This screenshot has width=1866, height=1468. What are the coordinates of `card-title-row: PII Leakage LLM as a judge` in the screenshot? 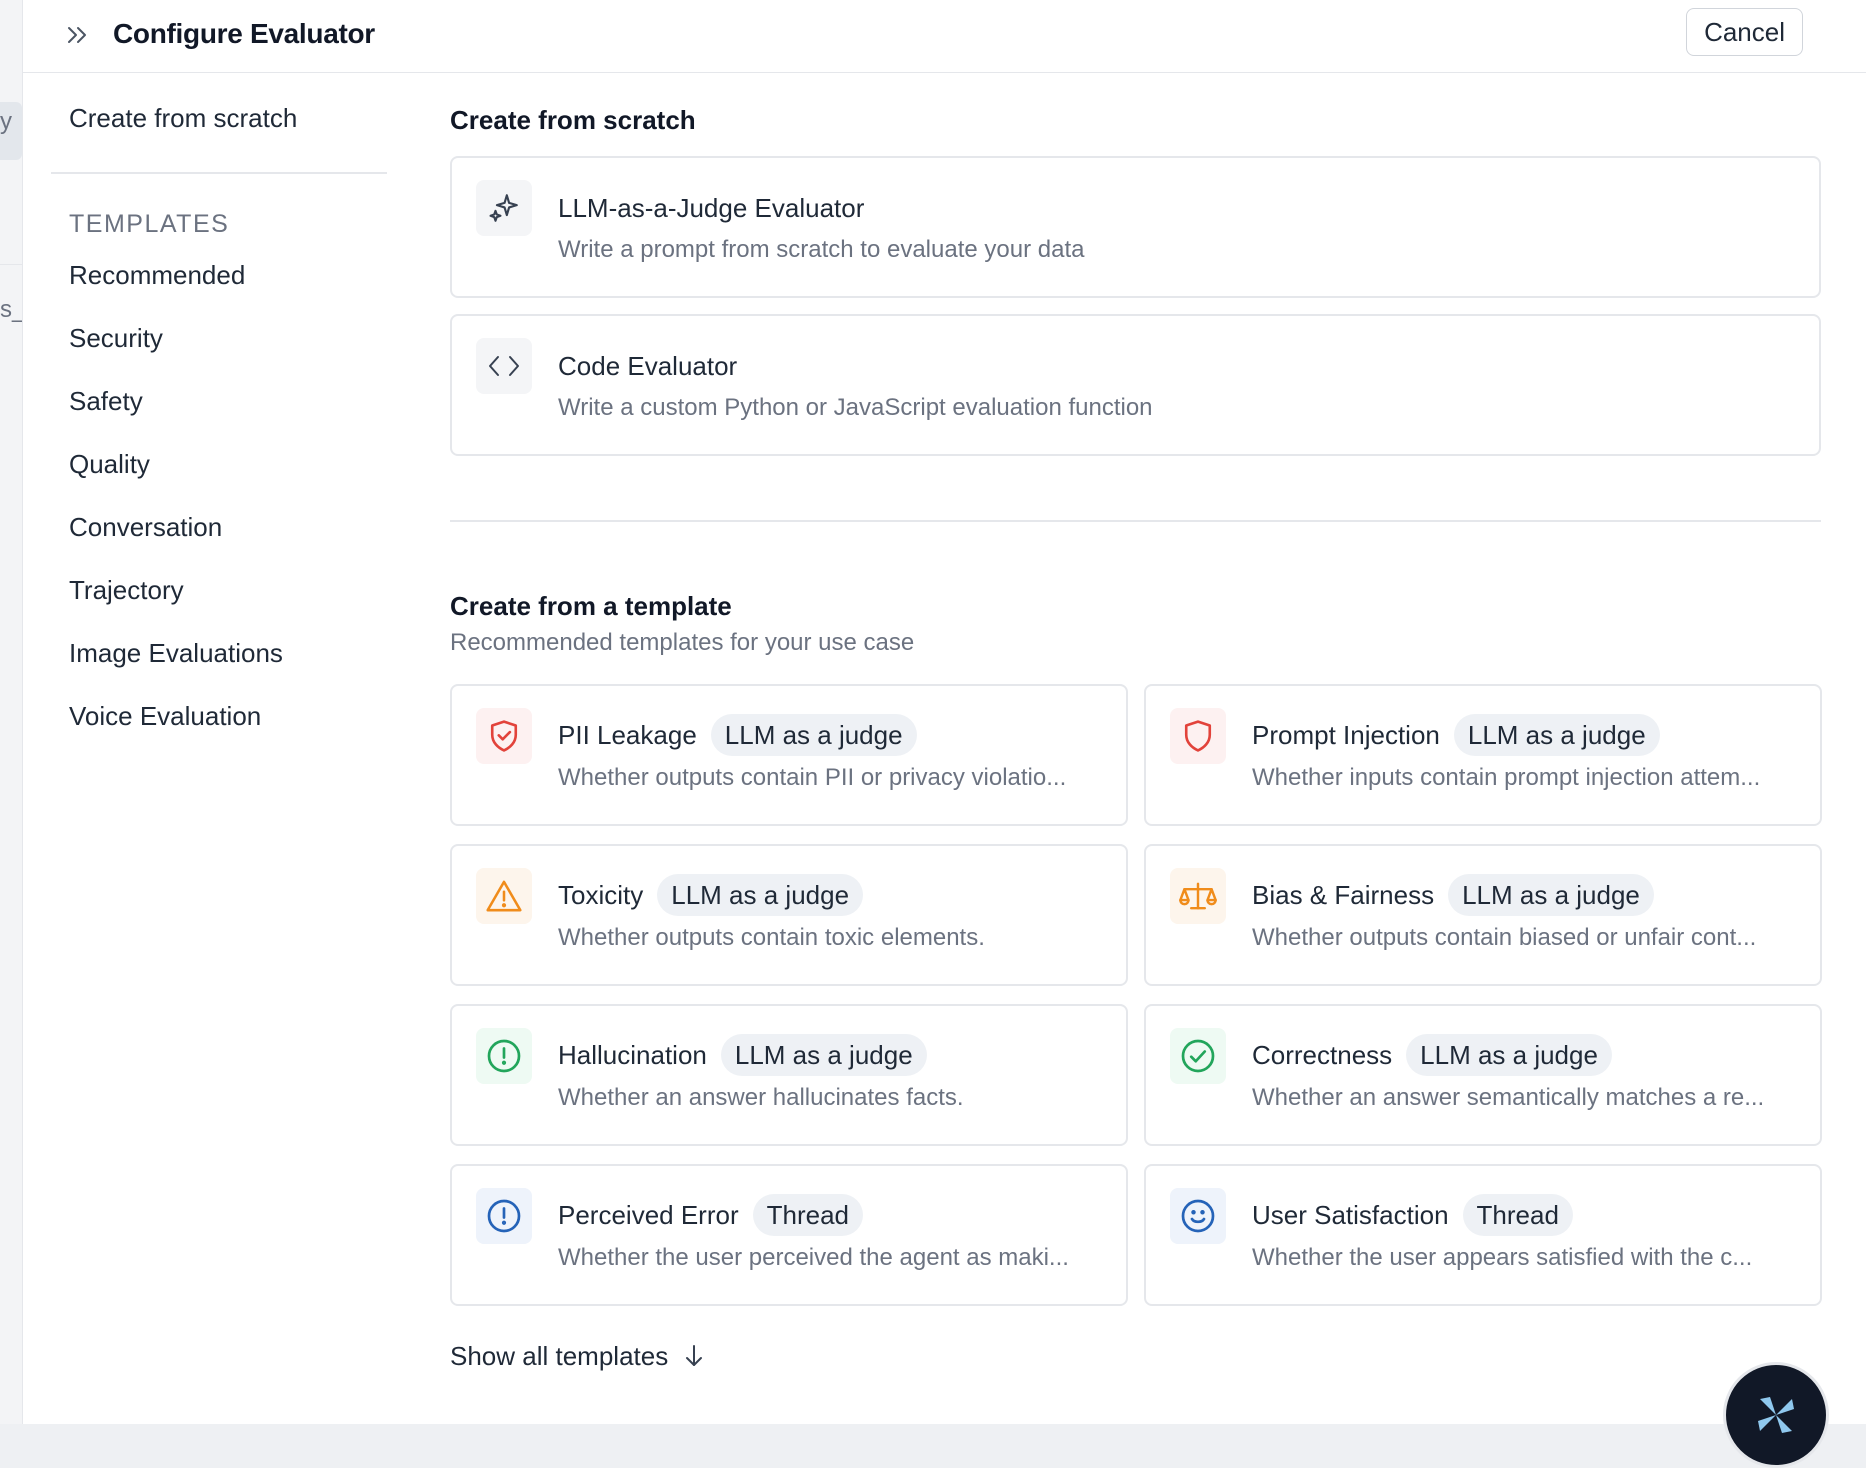 It's located at (737, 735).